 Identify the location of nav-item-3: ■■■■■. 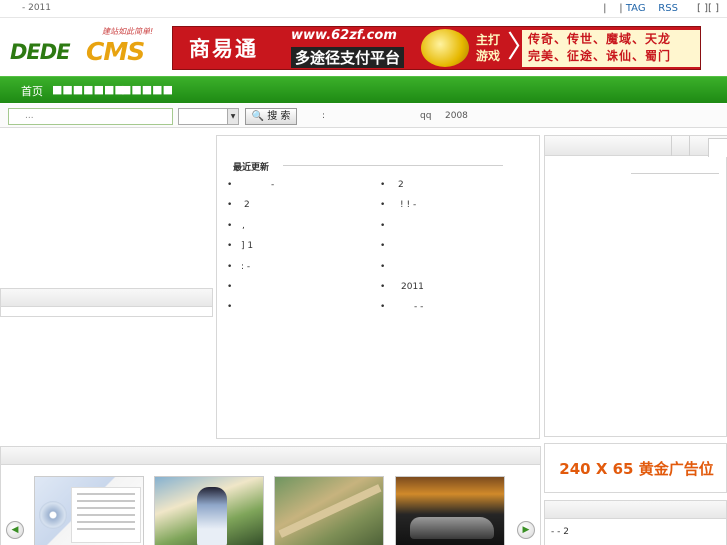
(147, 89).